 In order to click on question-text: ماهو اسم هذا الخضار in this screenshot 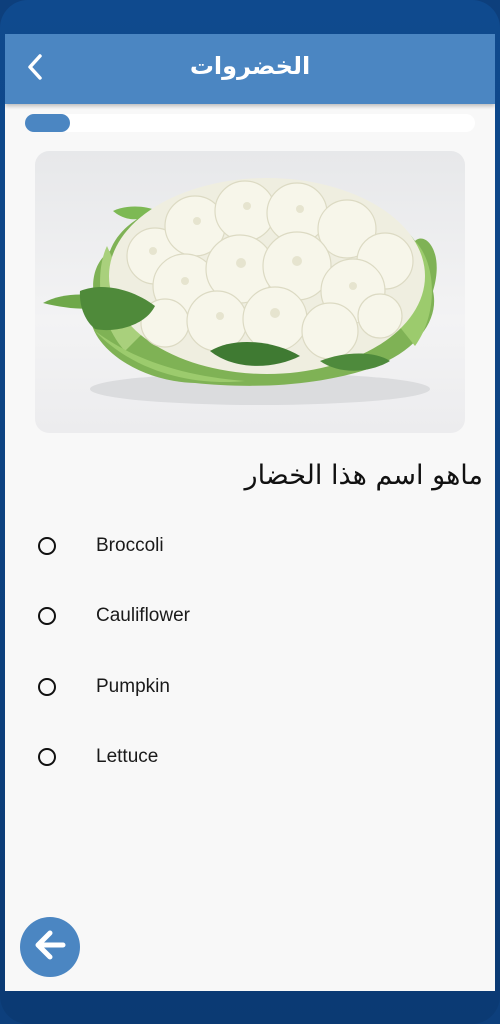, I will do `click(363, 475)`.